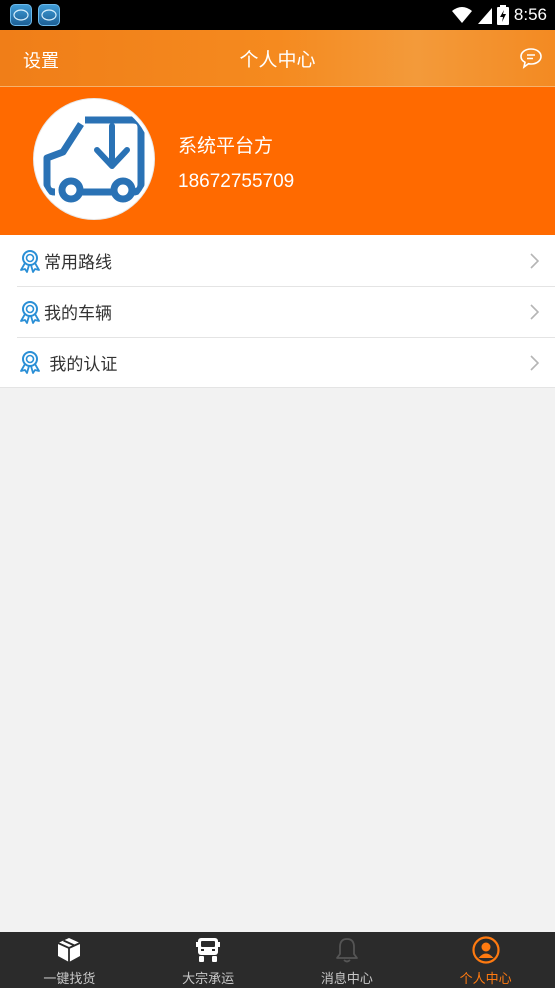  Describe the element at coordinates (69, 979) in the screenshot. I see `nav-label: 一键找货` at that location.